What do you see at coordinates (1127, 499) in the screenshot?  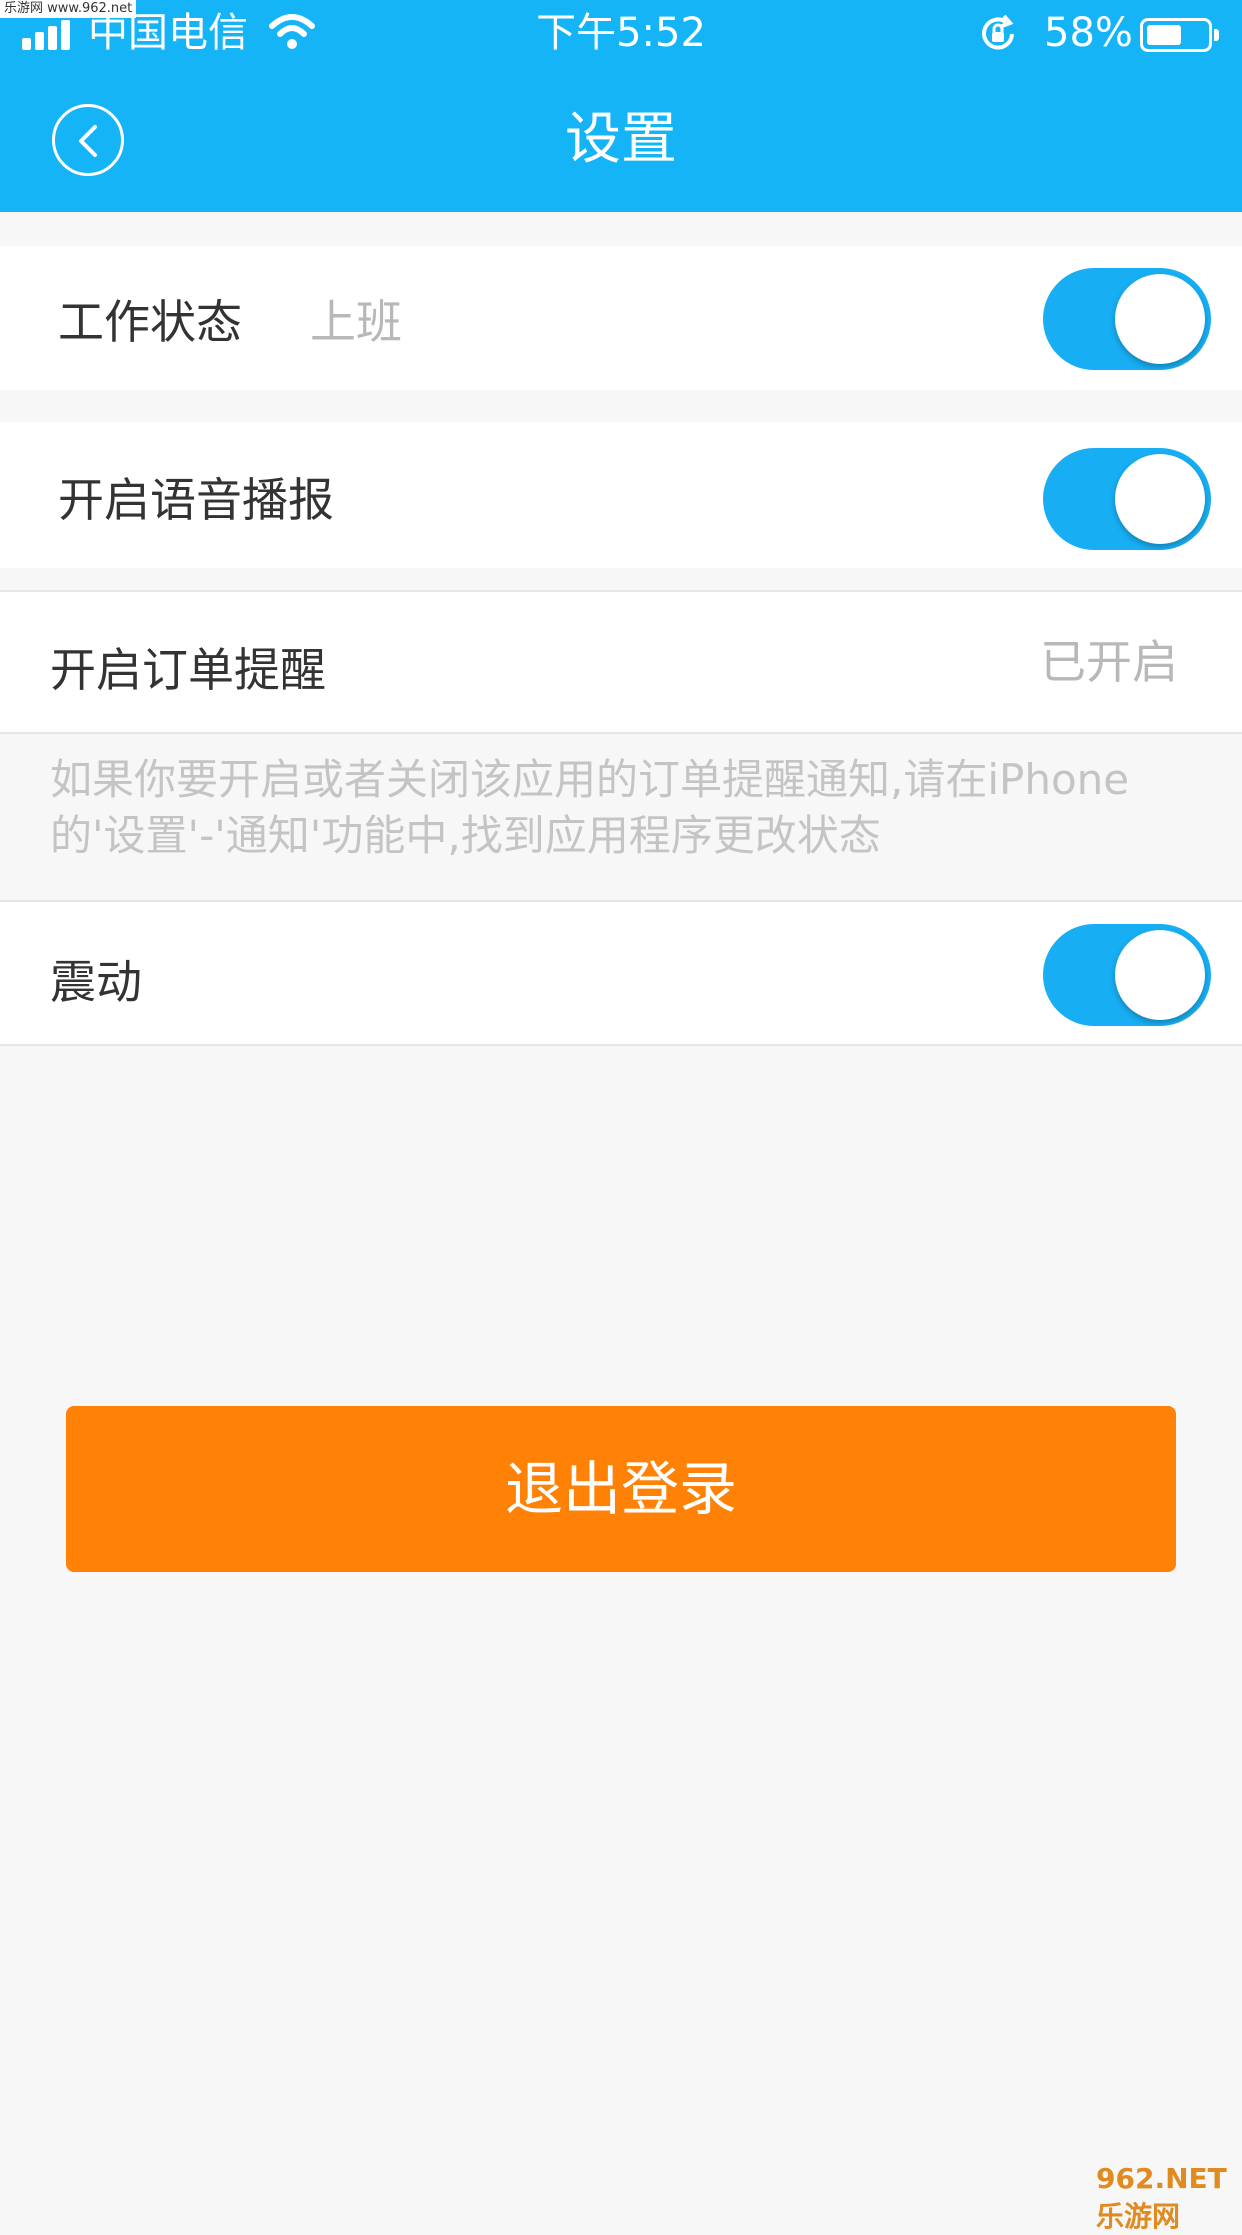 I see `voice-broadcast-toggle` at bounding box center [1127, 499].